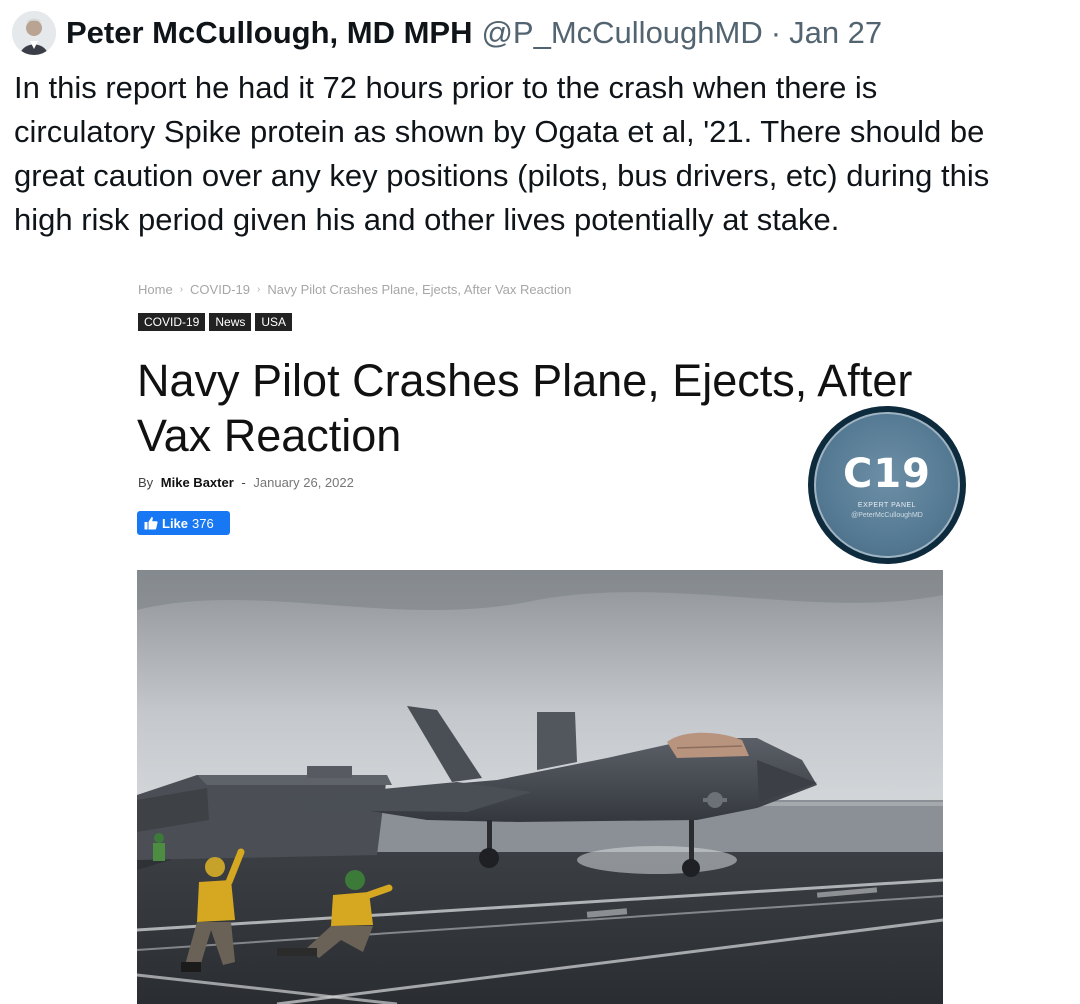 This screenshot has height=1004, width=1080. Describe the element at coordinates (230, 322) in the screenshot. I see `tag-news: News` at that location.